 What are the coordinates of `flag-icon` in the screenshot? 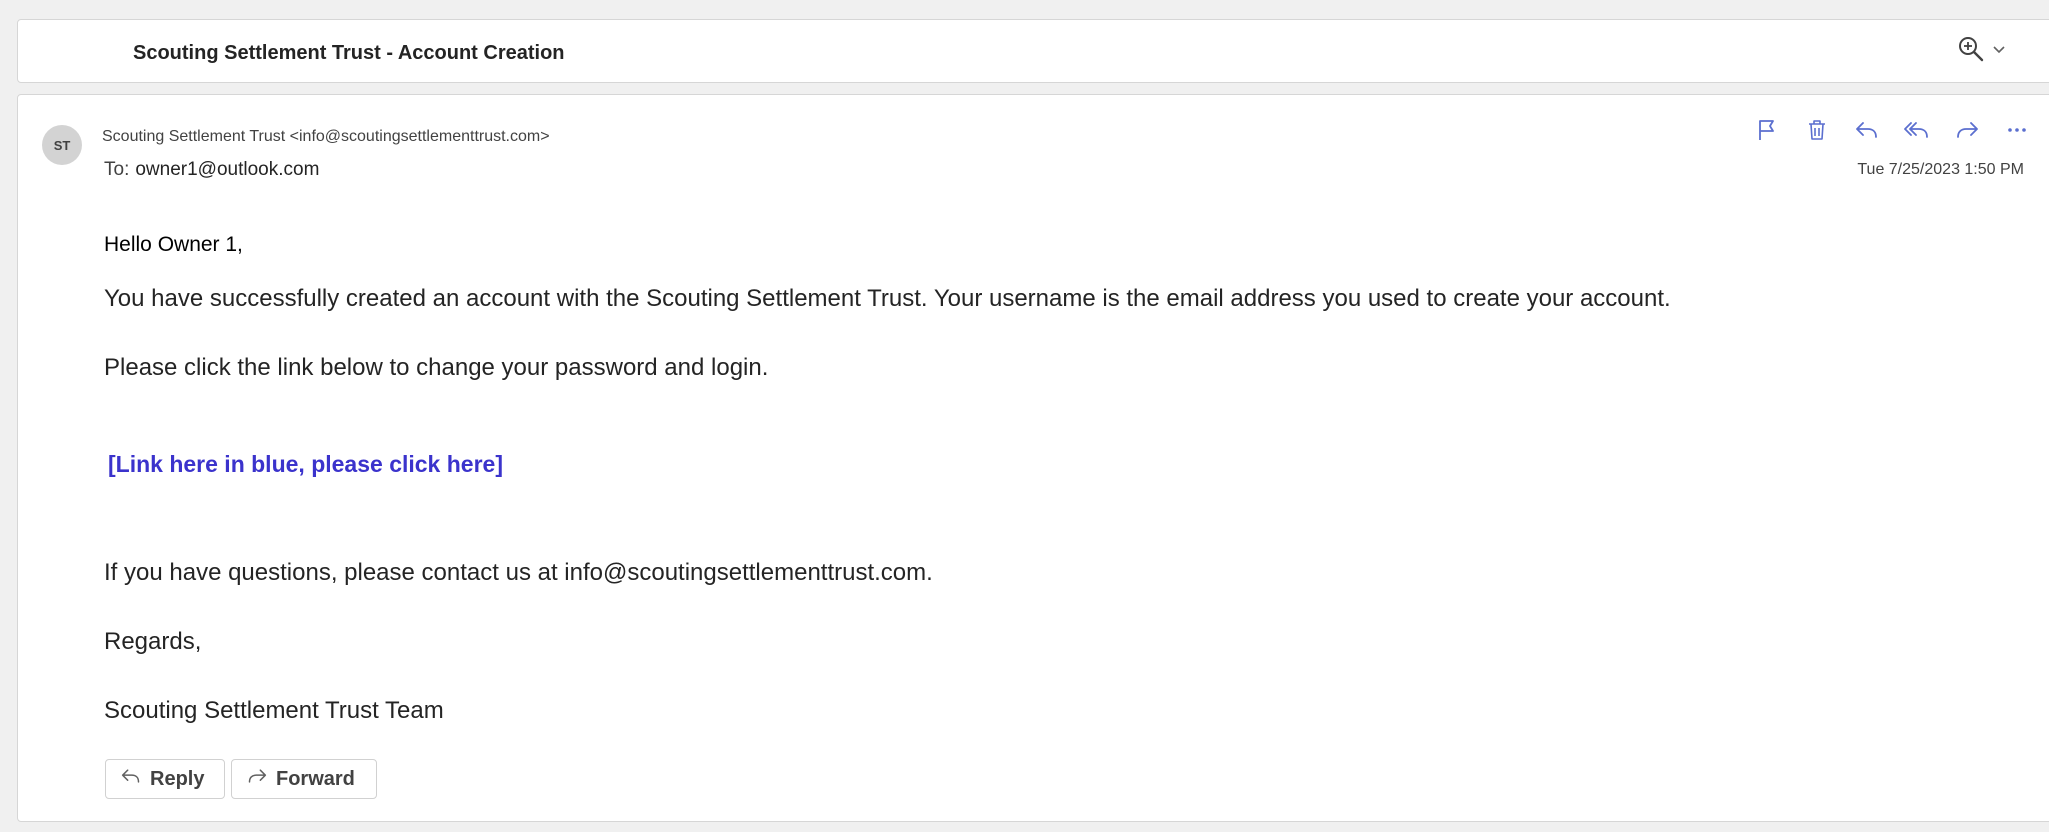 It's located at (1767, 130).